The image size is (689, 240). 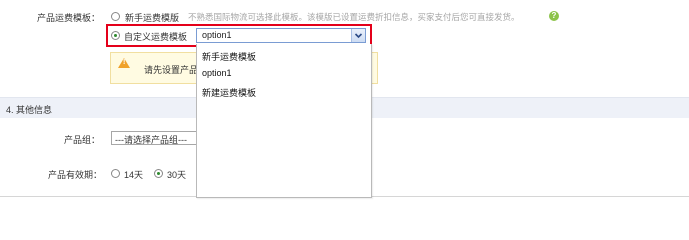 I want to click on product-group-placeholder: ---请选择产品组---, so click(x=151, y=140).